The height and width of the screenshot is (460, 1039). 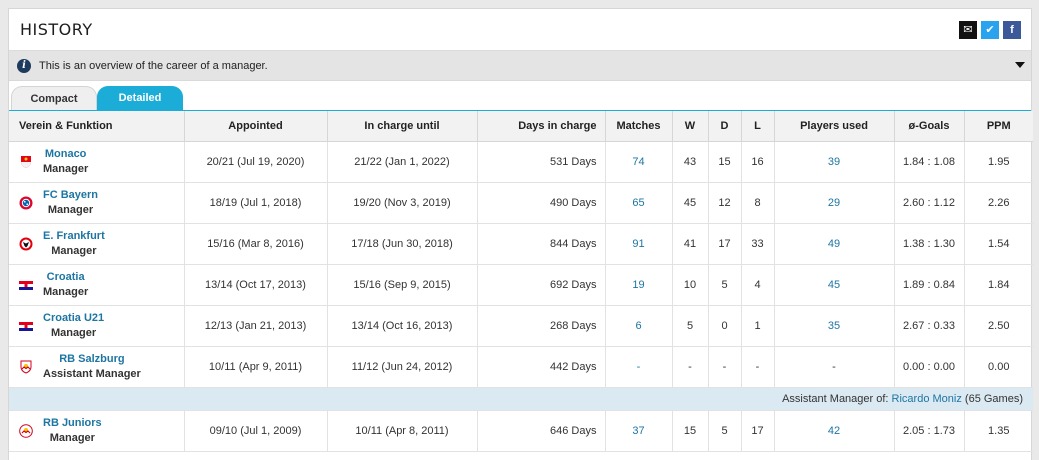 What do you see at coordinates (541, 244) in the screenshot?
I see `days-cell: 844 Days` at bounding box center [541, 244].